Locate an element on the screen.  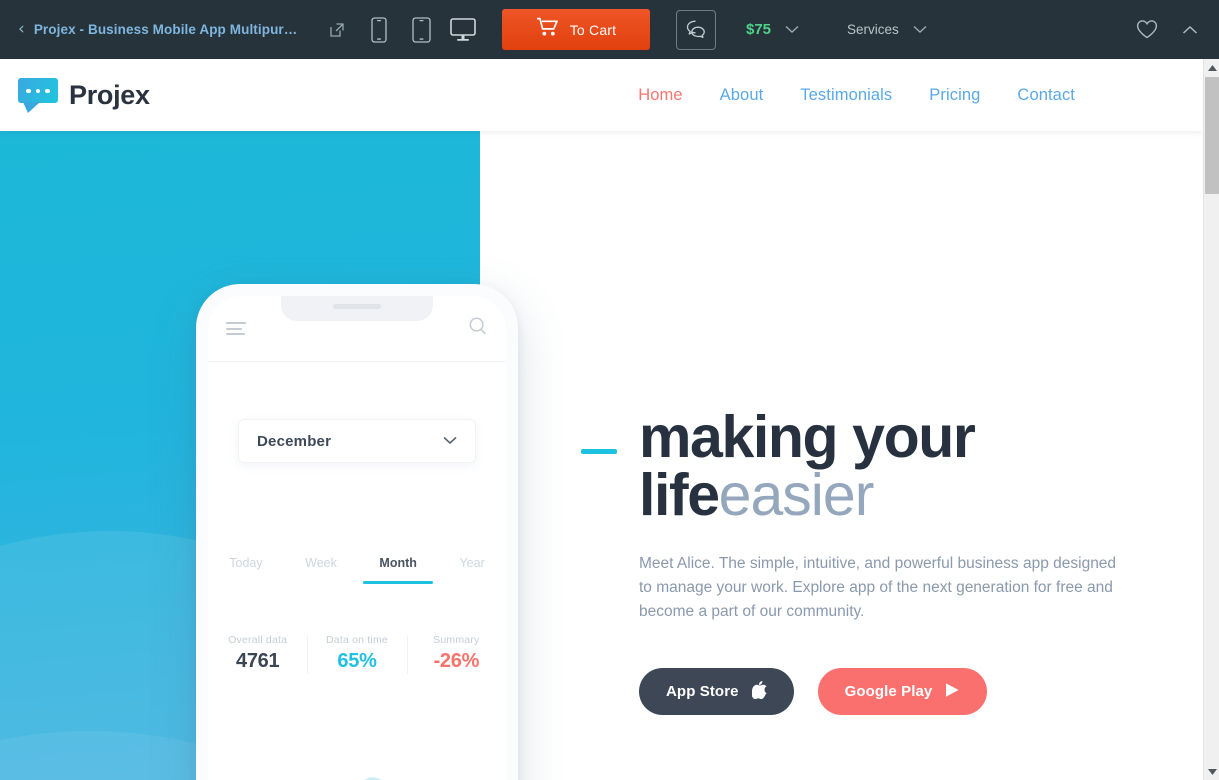
hero-title: making your lifeeasier is located at coordinates (870, 468).